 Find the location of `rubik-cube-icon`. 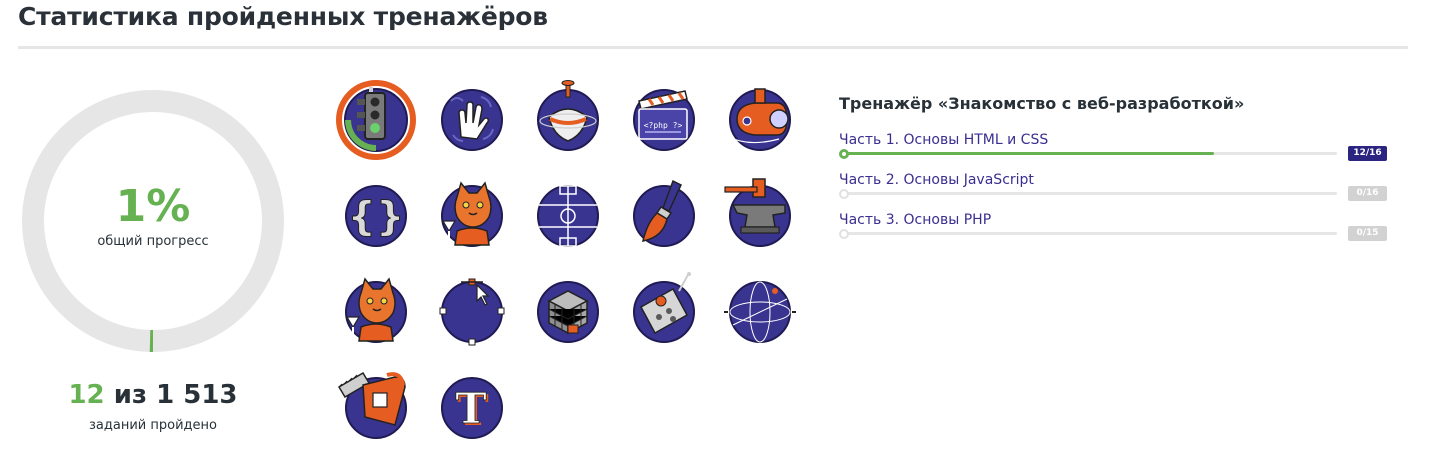

rubik-cube-icon is located at coordinates (568, 312).